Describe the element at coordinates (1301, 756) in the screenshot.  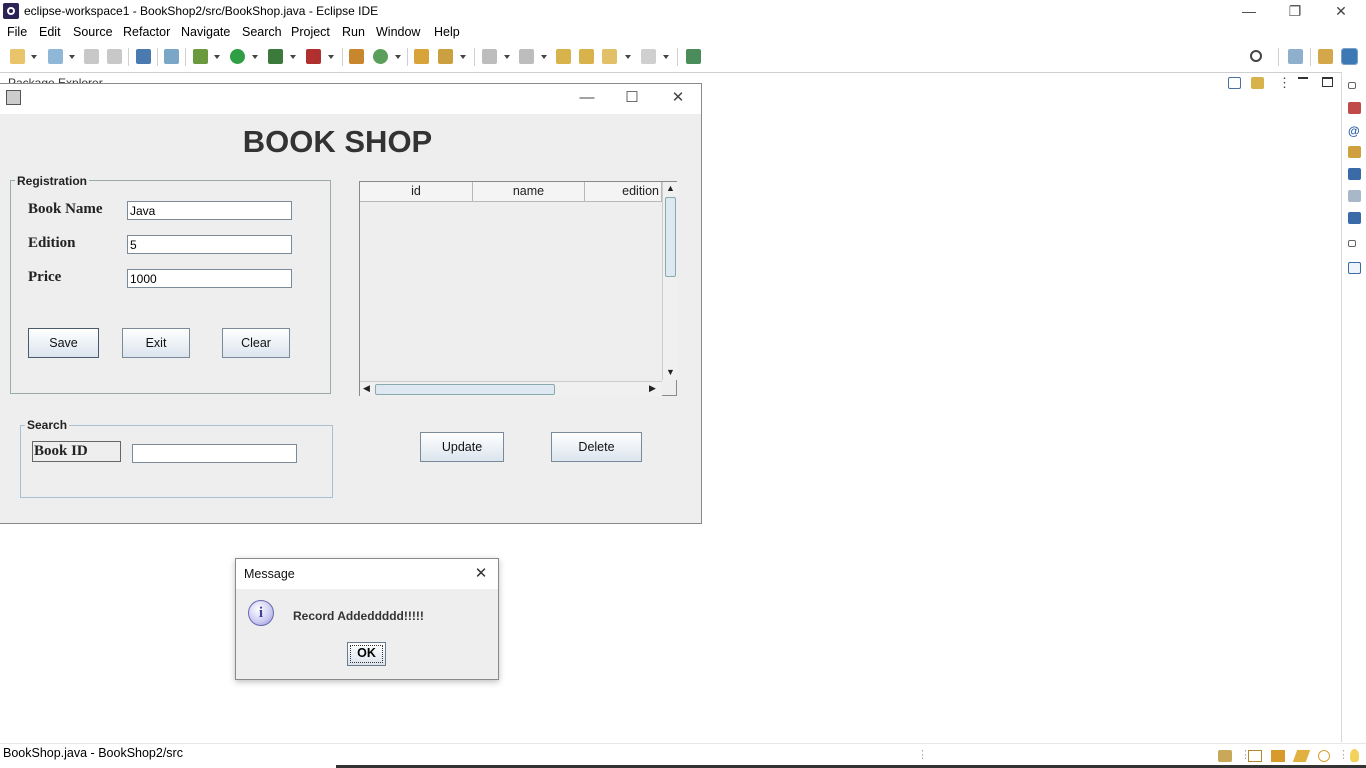
I see `samples-icon` at that location.